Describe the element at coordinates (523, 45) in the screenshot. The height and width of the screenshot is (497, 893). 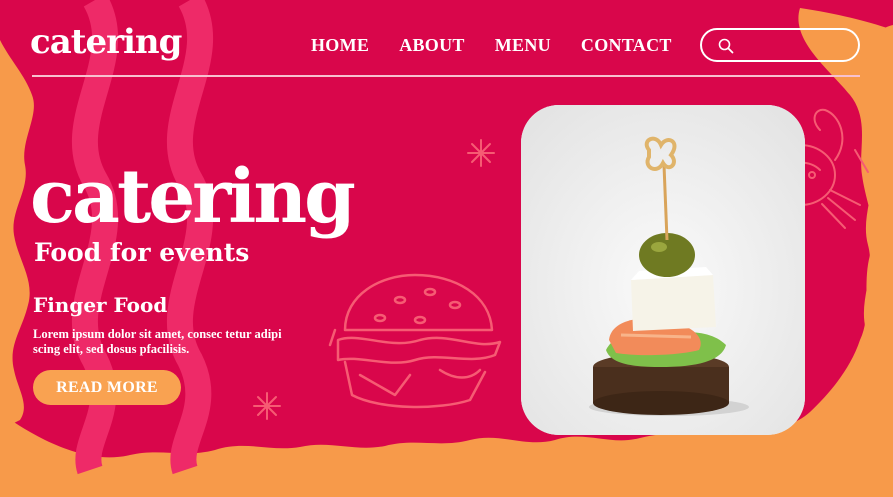
I see `nav-menu: MENU` at that location.